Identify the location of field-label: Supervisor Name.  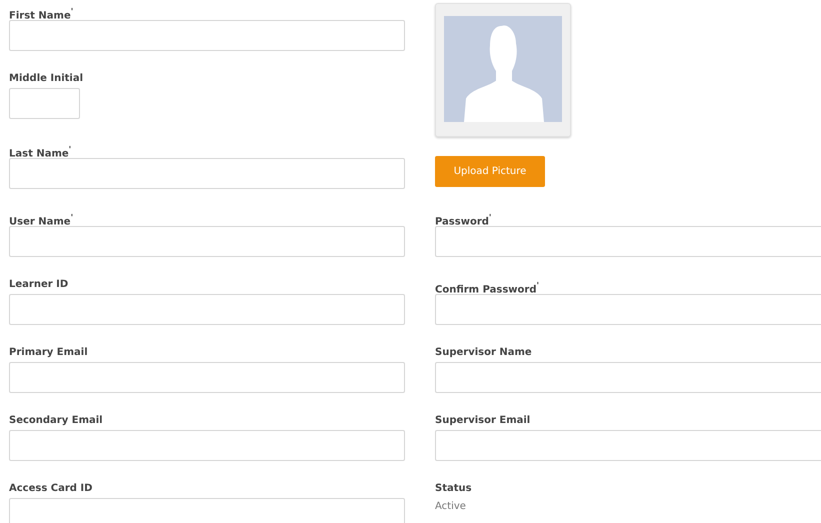
(483, 353).